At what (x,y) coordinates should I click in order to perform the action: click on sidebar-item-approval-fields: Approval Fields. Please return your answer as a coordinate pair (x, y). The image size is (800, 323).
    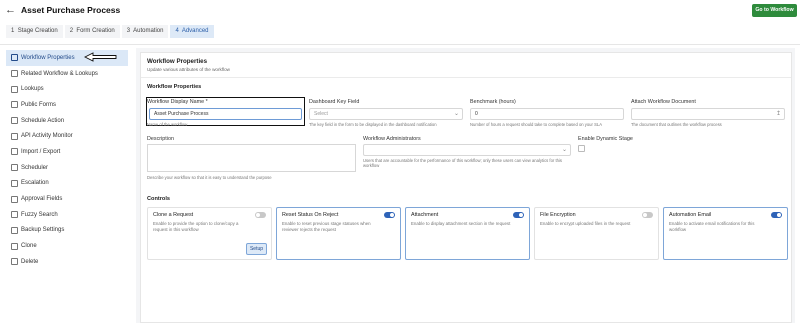
    Looking at the image, I should click on (67, 199).